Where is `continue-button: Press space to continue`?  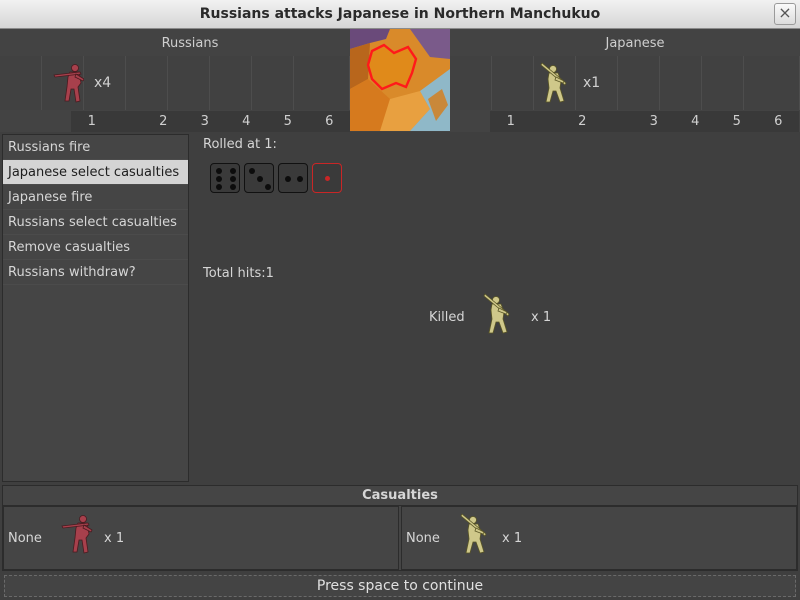 continue-button: Press space to continue is located at coordinates (400, 586).